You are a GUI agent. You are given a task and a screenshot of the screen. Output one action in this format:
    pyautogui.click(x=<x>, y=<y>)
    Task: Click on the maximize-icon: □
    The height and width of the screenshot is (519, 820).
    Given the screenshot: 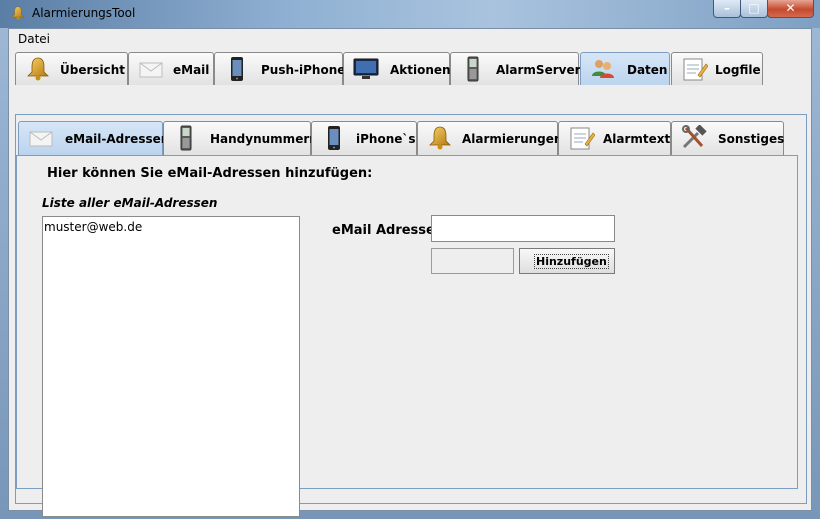 What is the action you would take?
    pyautogui.click(x=754, y=8)
    